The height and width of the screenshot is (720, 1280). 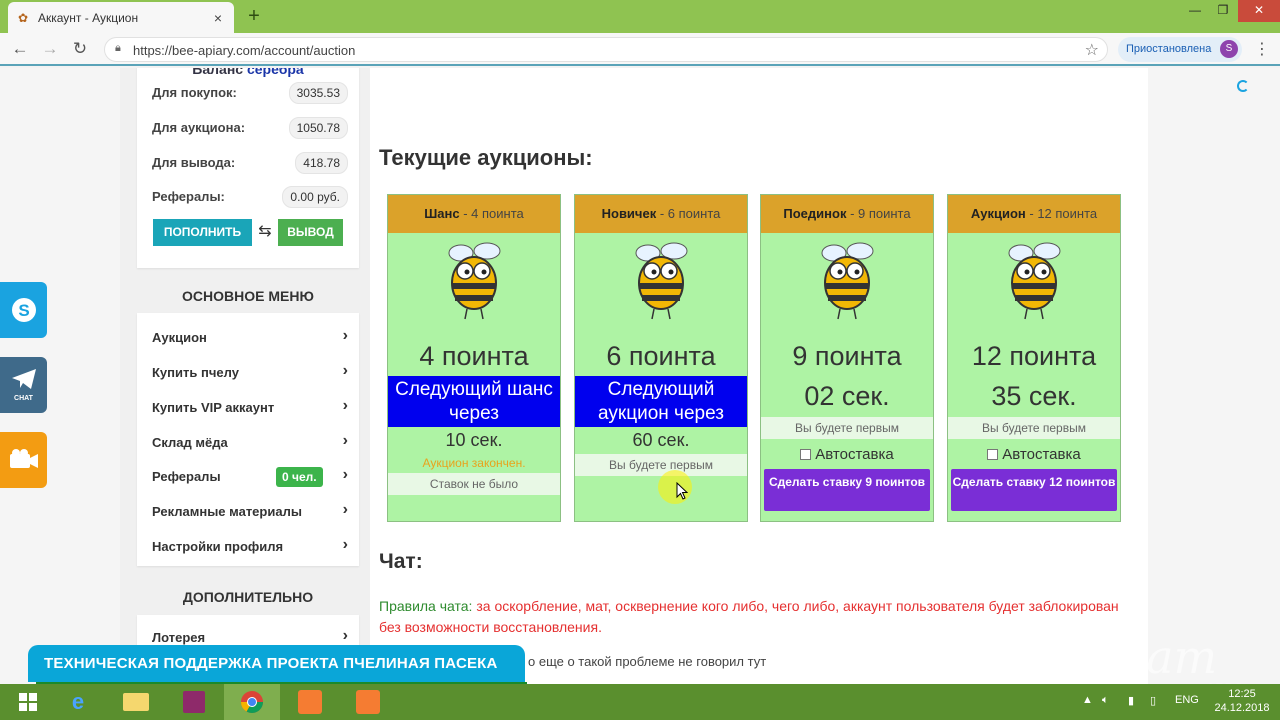 I want to click on screen-recorder-task, so click(x=310, y=702).